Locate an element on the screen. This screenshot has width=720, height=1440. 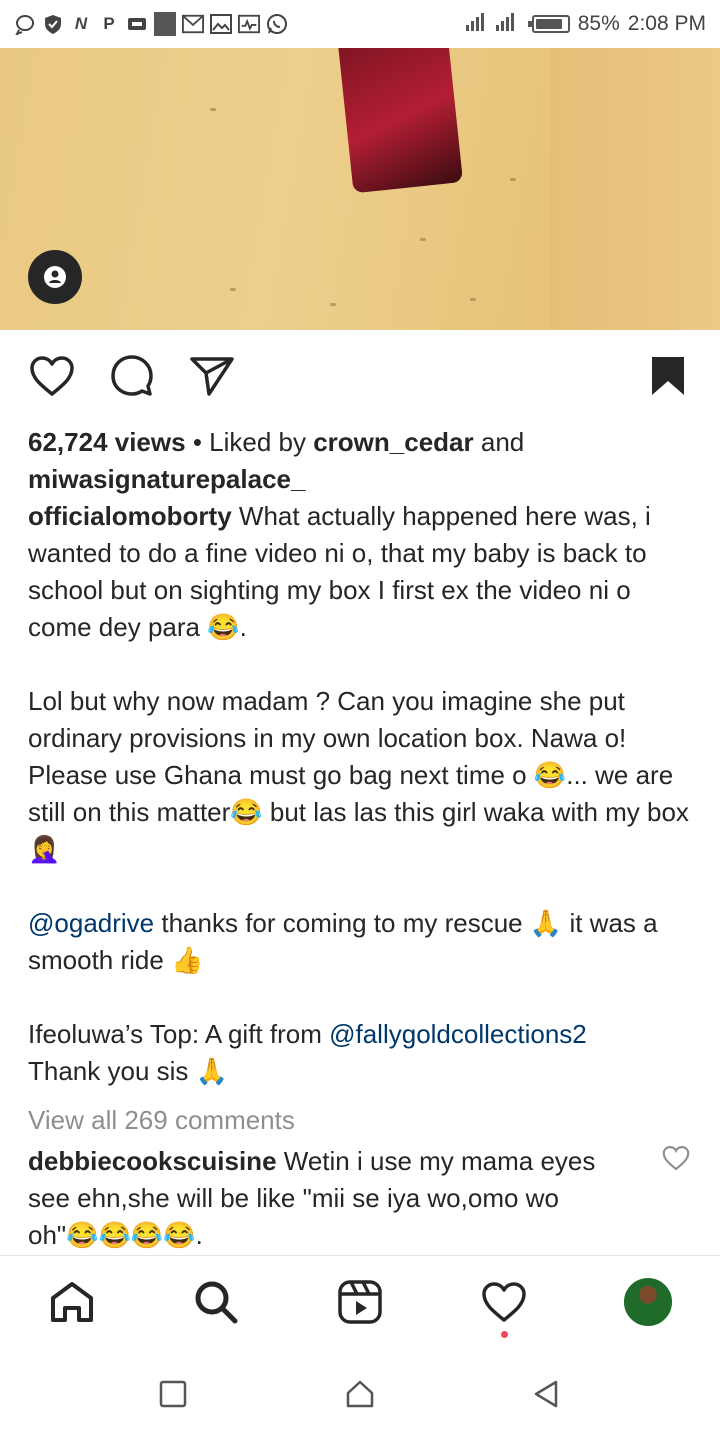
bottom-navigation is located at coordinates (360, 1301).